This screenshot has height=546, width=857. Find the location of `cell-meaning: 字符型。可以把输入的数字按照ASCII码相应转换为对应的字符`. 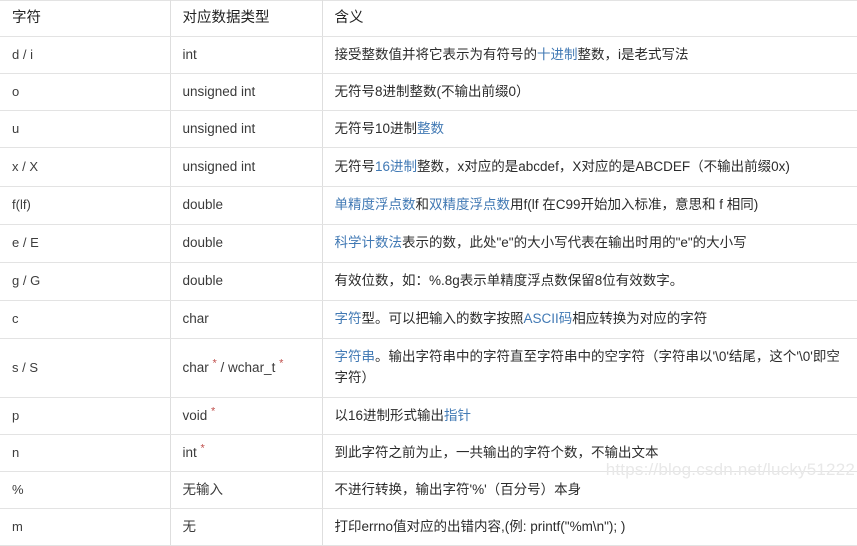

cell-meaning: 字符型。可以把输入的数字按照ASCII码相应转换为对应的字符 is located at coordinates (589, 320).